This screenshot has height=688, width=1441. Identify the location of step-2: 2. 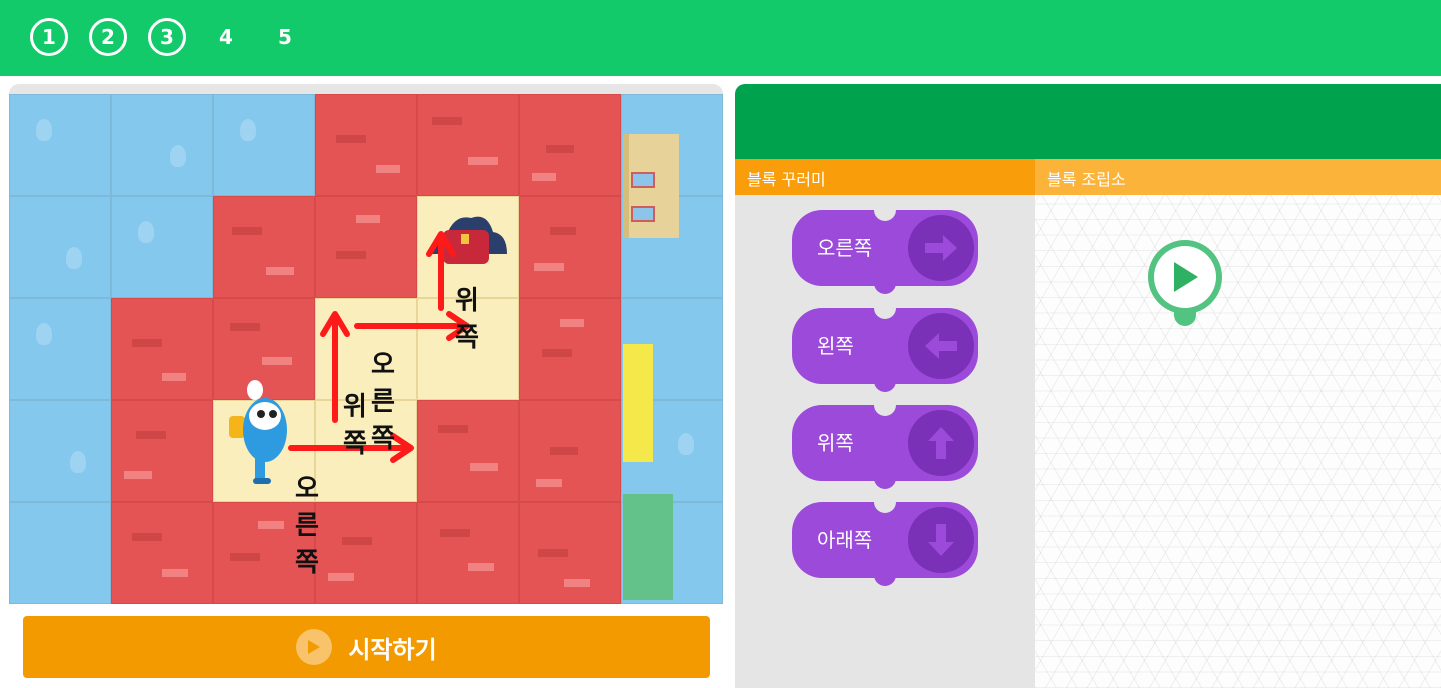
(108, 37).